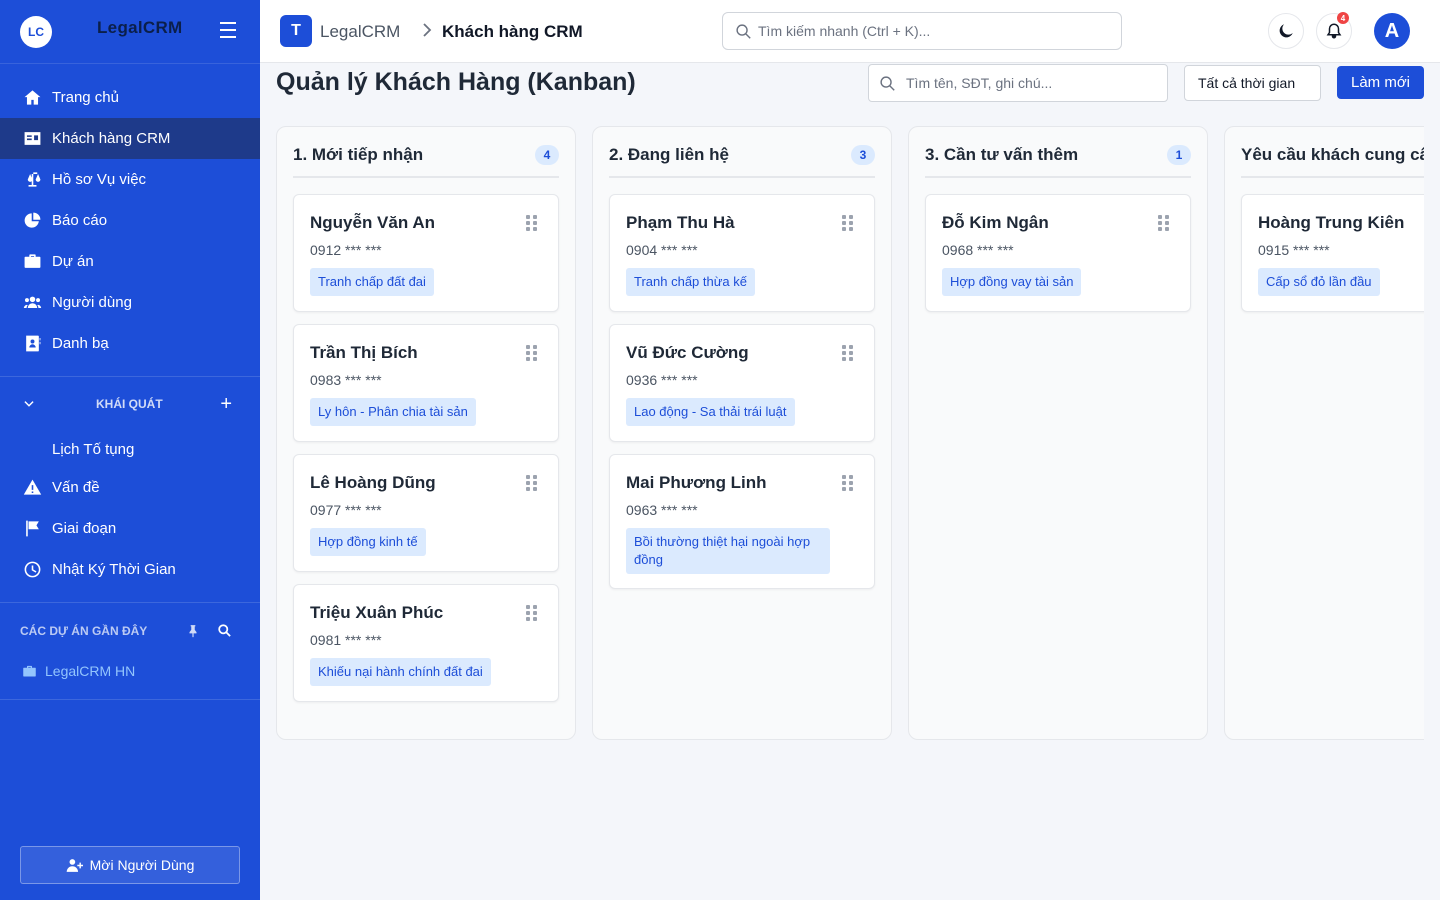 The image size is (1440, 900). What do you see at coordinates (92, 302) in the screenshot?
I see `nav-label: Người dùng` at bounding box center [92, 302].